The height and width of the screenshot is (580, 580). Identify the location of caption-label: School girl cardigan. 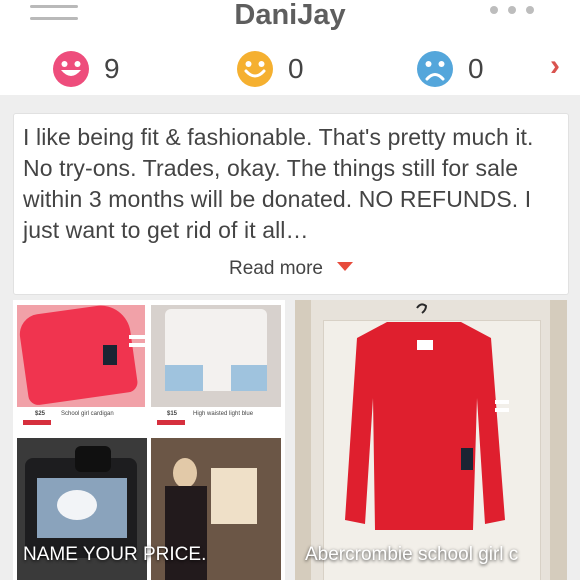
(87, 414).